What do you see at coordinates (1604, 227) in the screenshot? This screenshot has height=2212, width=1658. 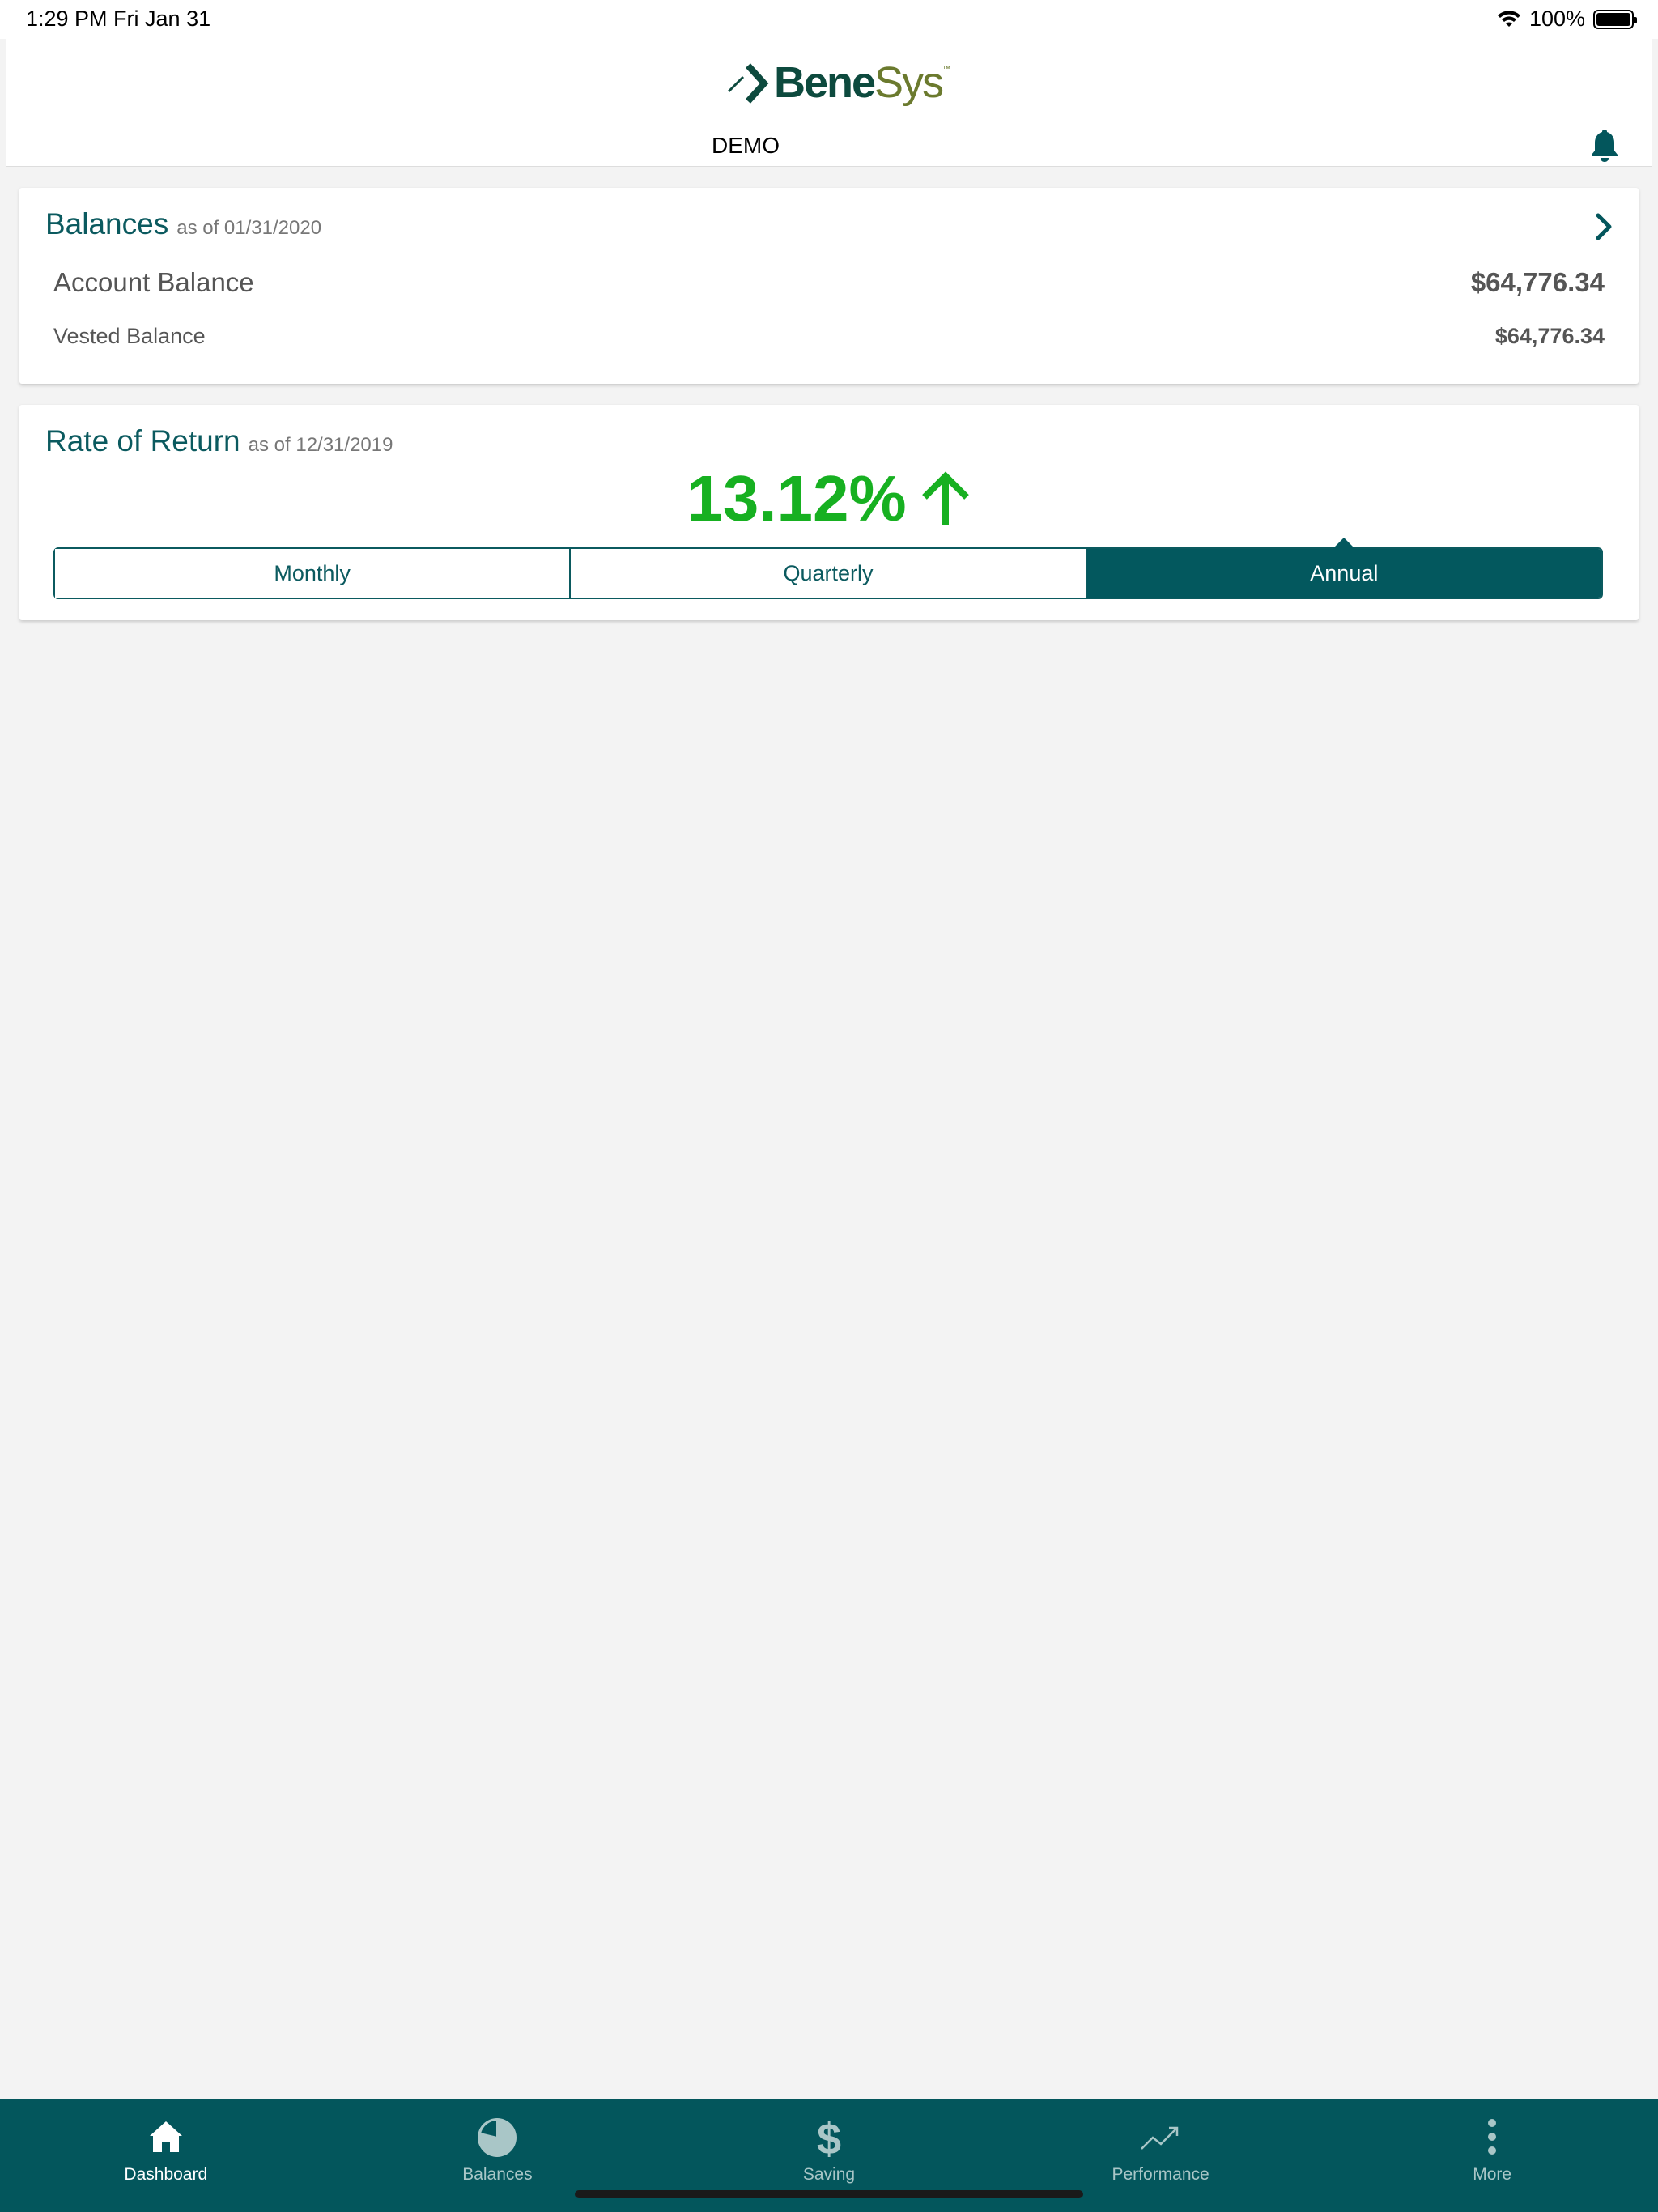 I see `chevron-right-icon` at bounding box center [1604, 227].